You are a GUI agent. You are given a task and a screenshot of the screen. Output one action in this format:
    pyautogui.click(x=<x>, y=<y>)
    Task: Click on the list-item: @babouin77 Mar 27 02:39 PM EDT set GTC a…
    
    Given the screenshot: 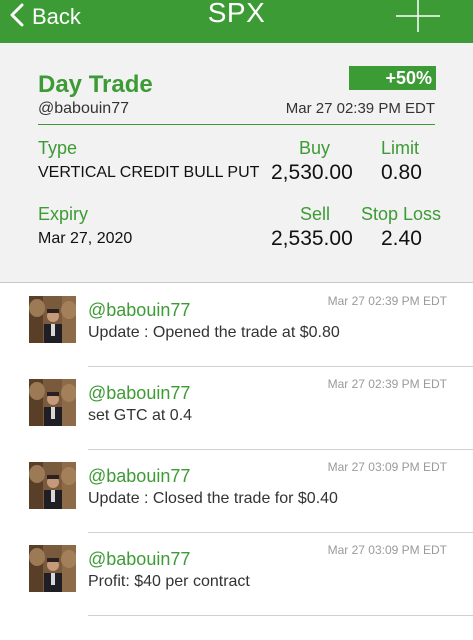 What is the action you would take?
    pyautogui.click(x=236, y=408)
    